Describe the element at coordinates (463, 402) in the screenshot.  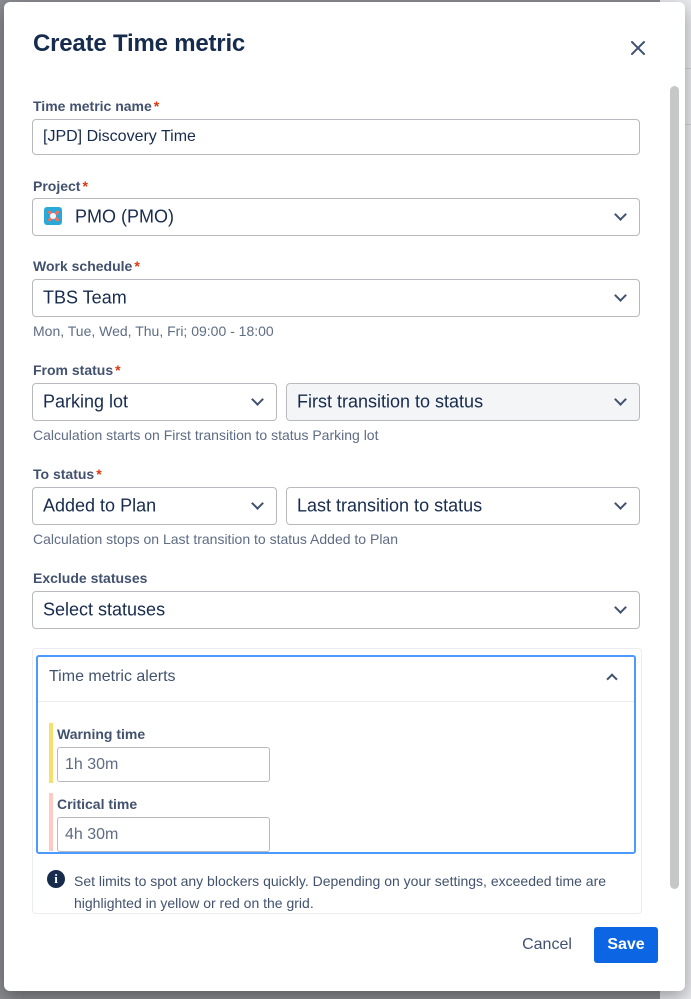
I see `from-transition-select: First transition to status` at that location.